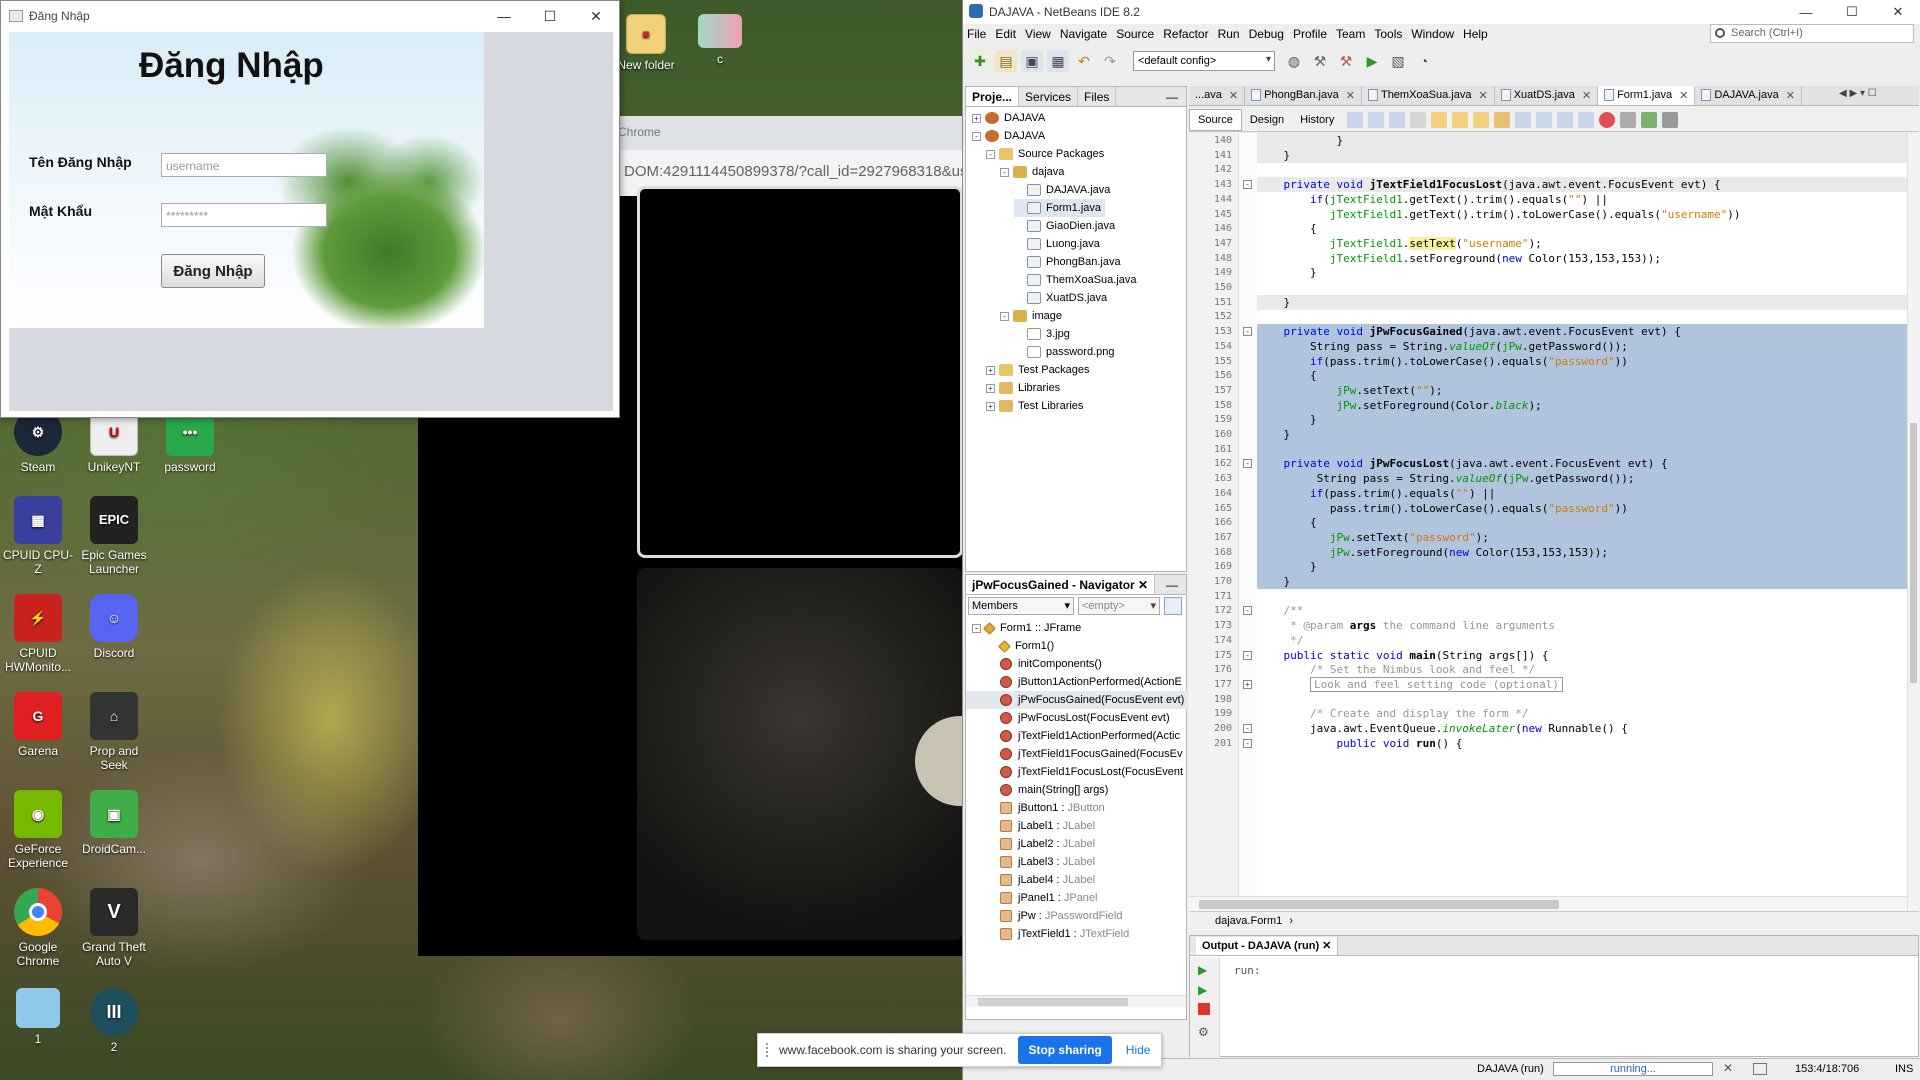 The image size is (1920, 1080). Describe the element at coordinates (980, 61) in the screenshot. I see `new-file-icon: ✚` at that location.